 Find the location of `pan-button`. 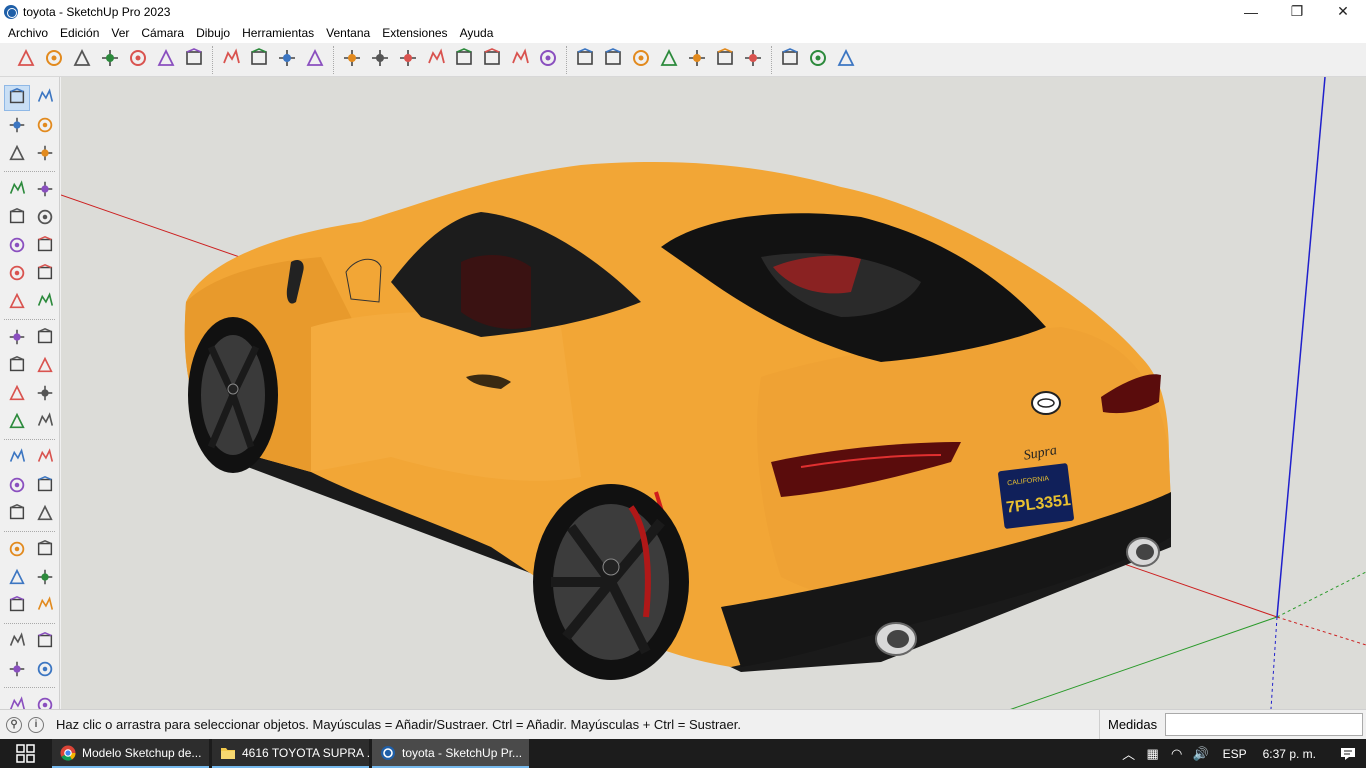

pan-button is located at coordinates (45, 550).